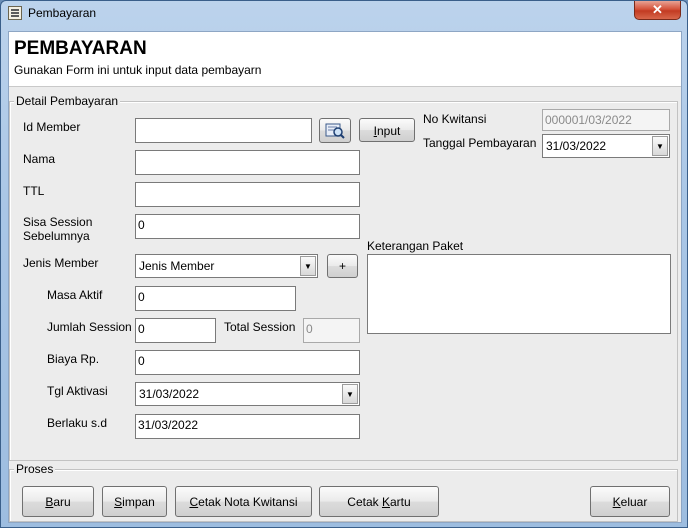 The height and width of the screenshot is (528, 688). I want to click on proses-label: Proses, so click(35, 469).